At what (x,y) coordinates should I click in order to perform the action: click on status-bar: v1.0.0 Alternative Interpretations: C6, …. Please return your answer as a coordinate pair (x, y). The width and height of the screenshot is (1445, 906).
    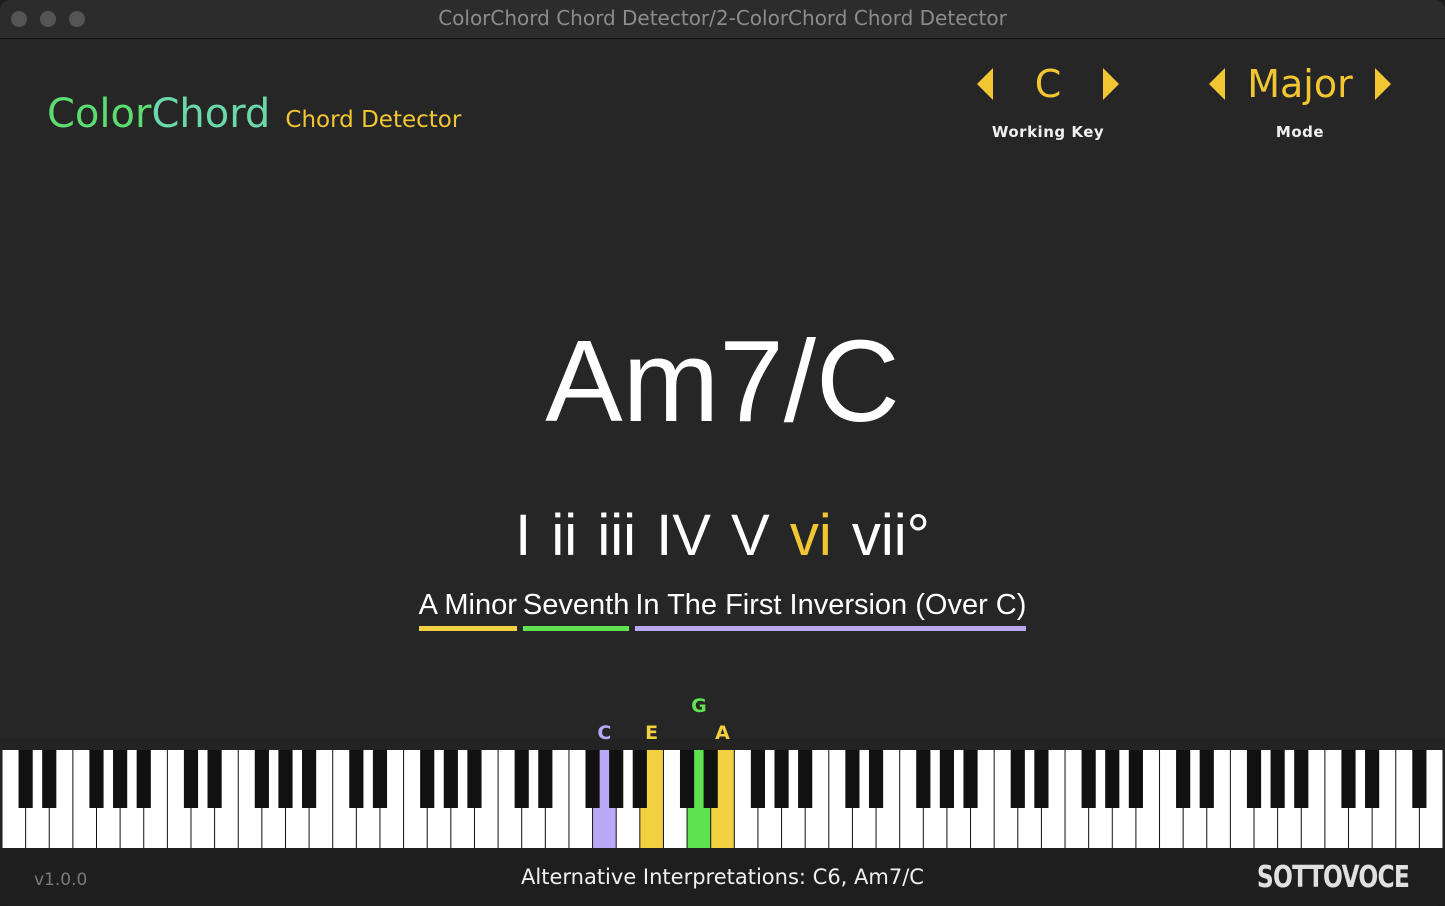
    Looking at the image, I should click on (722, 877).